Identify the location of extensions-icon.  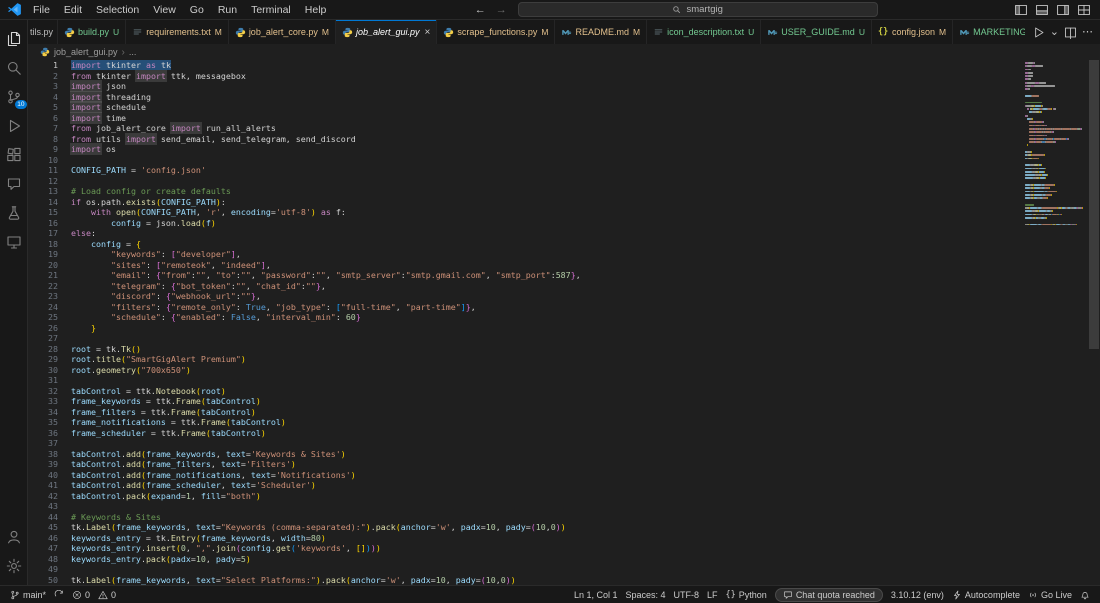
(14, 154).